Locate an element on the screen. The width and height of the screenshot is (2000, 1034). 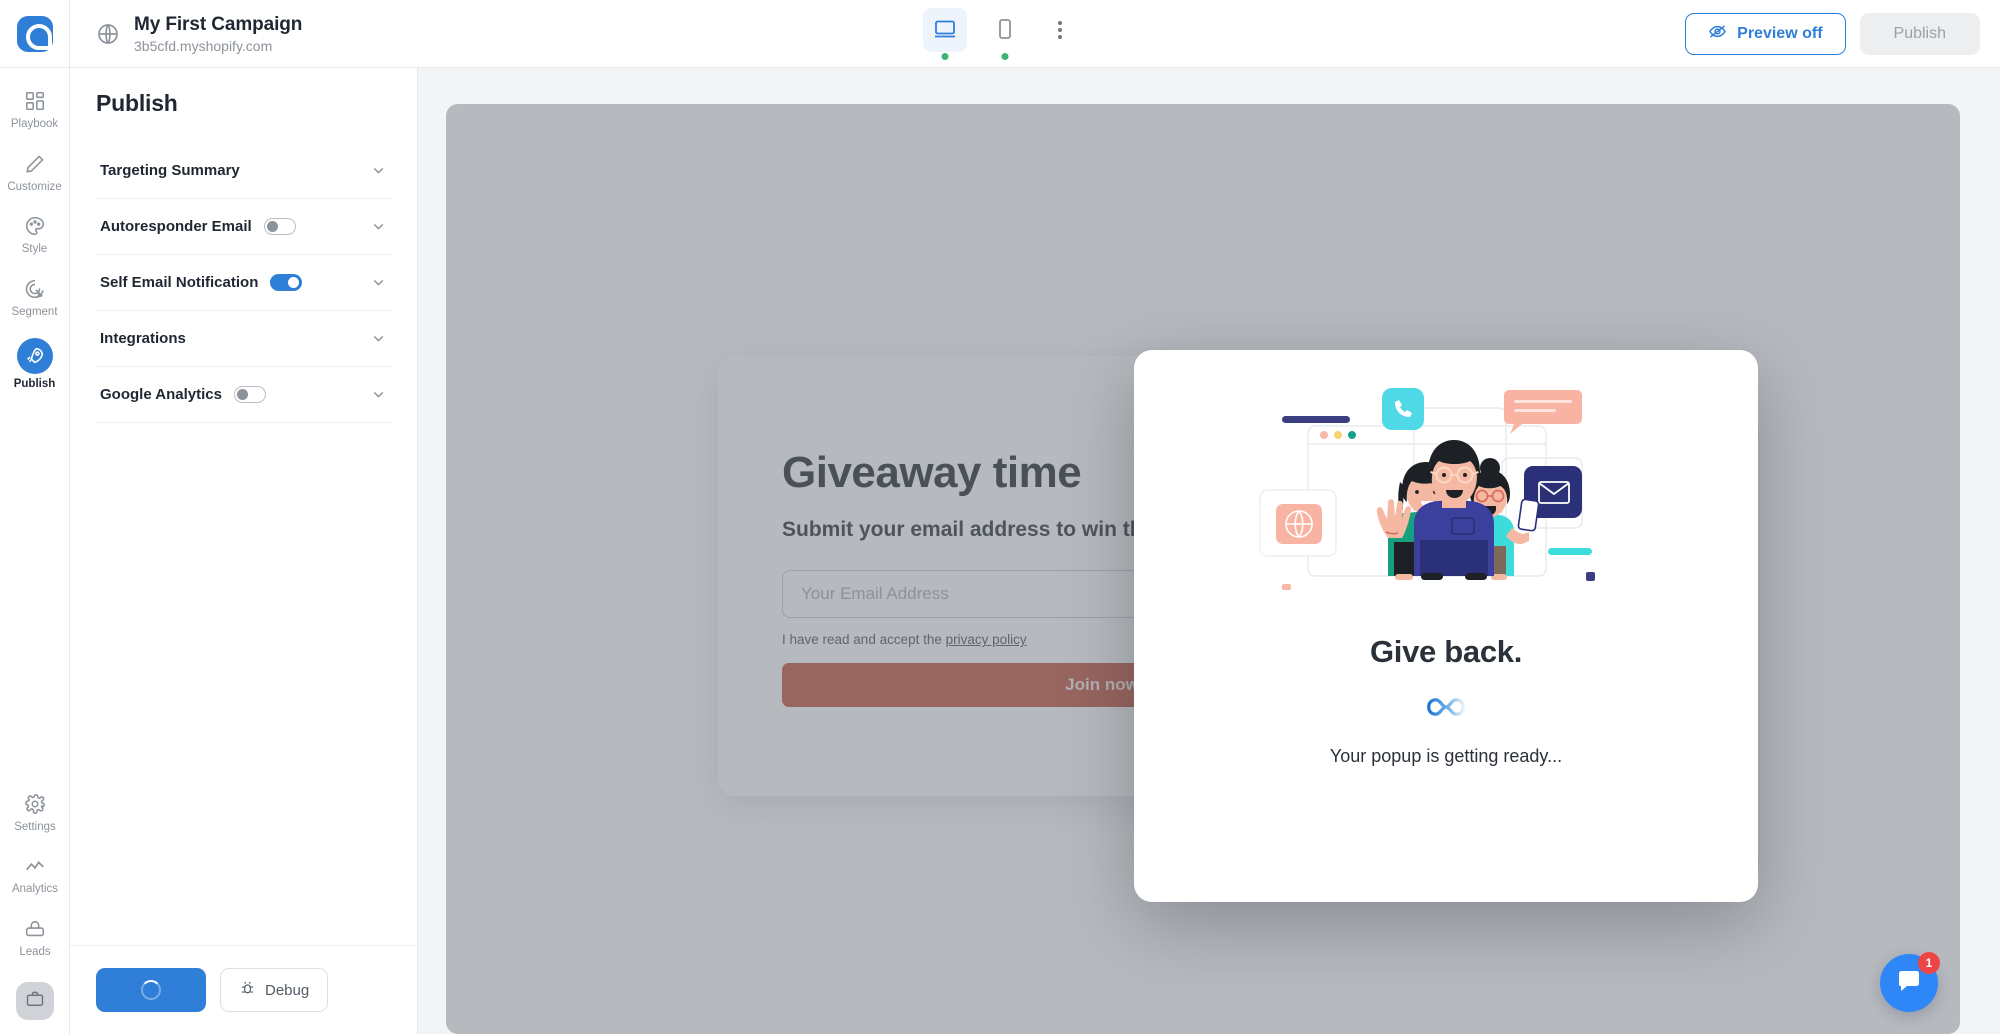
sidebar-item-segment: Segment is located at coordinates (34, 297).